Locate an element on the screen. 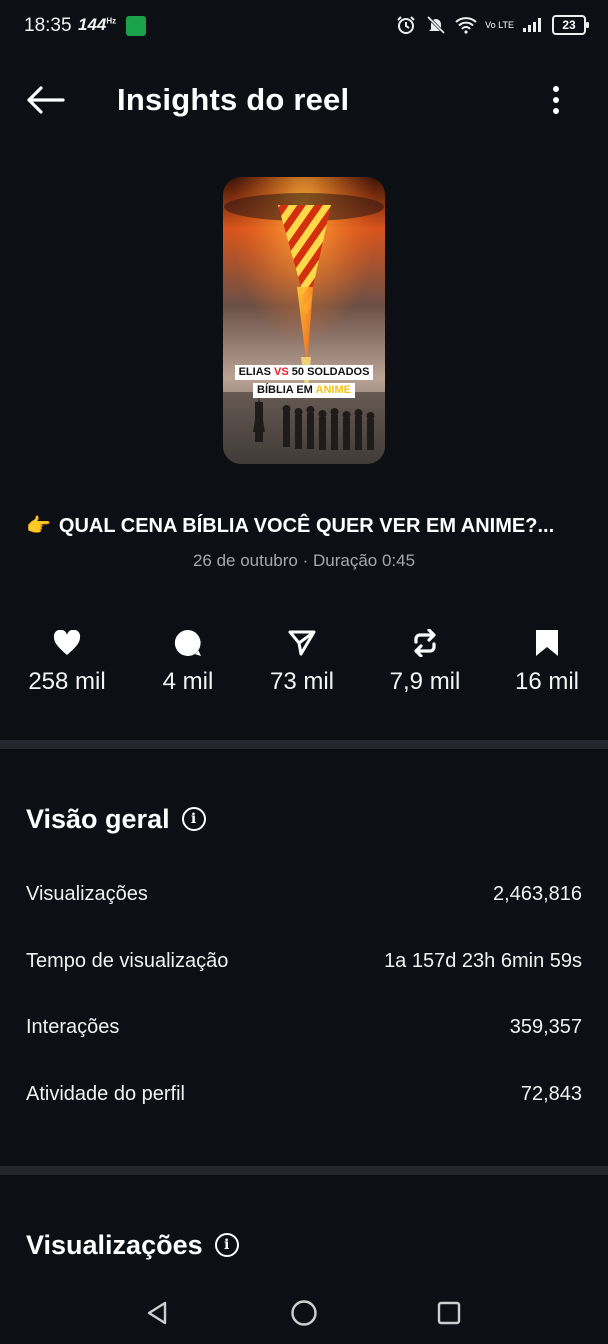 This screenshot has height=1344, width=608. stat-comments: 4 mil is located at coordinates (188, 662).